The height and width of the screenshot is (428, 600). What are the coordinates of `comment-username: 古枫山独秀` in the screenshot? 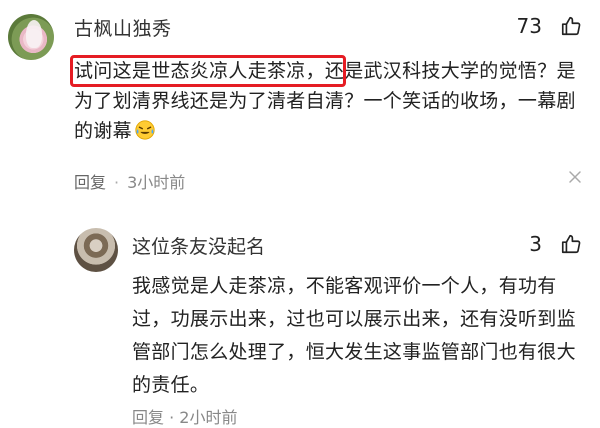 It's located at (123, 27).